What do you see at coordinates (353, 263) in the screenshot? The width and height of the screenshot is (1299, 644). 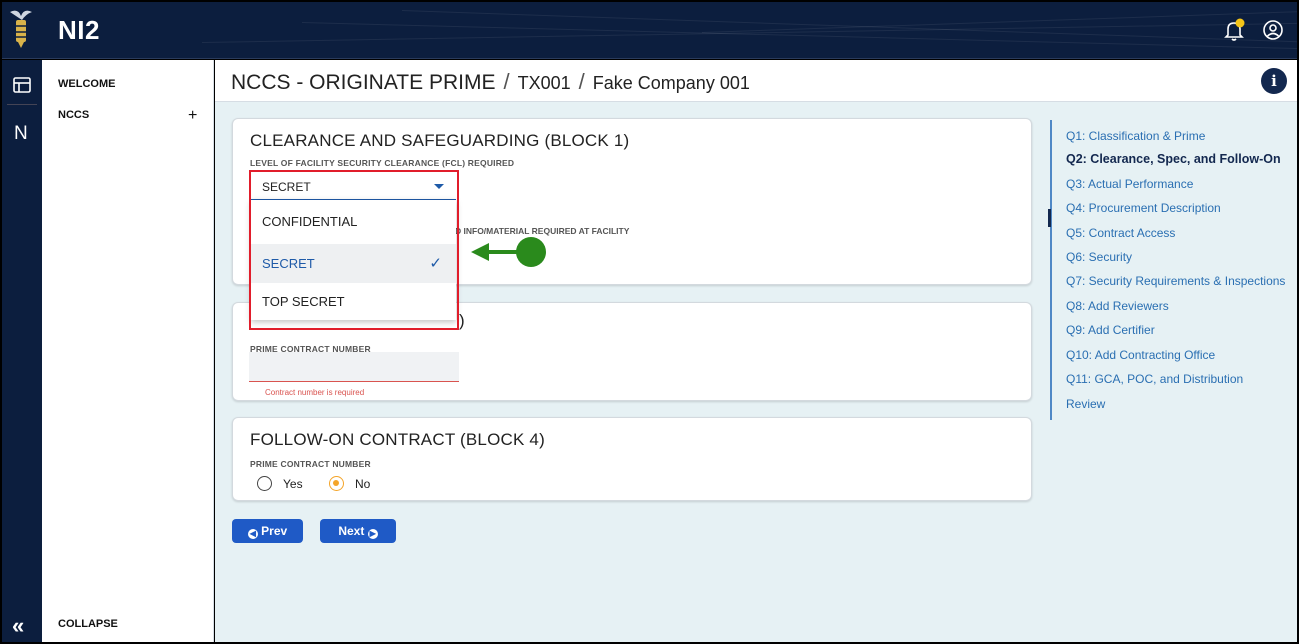 I see `option-secret: SECRET ✓` at bounding box center [353, 263].